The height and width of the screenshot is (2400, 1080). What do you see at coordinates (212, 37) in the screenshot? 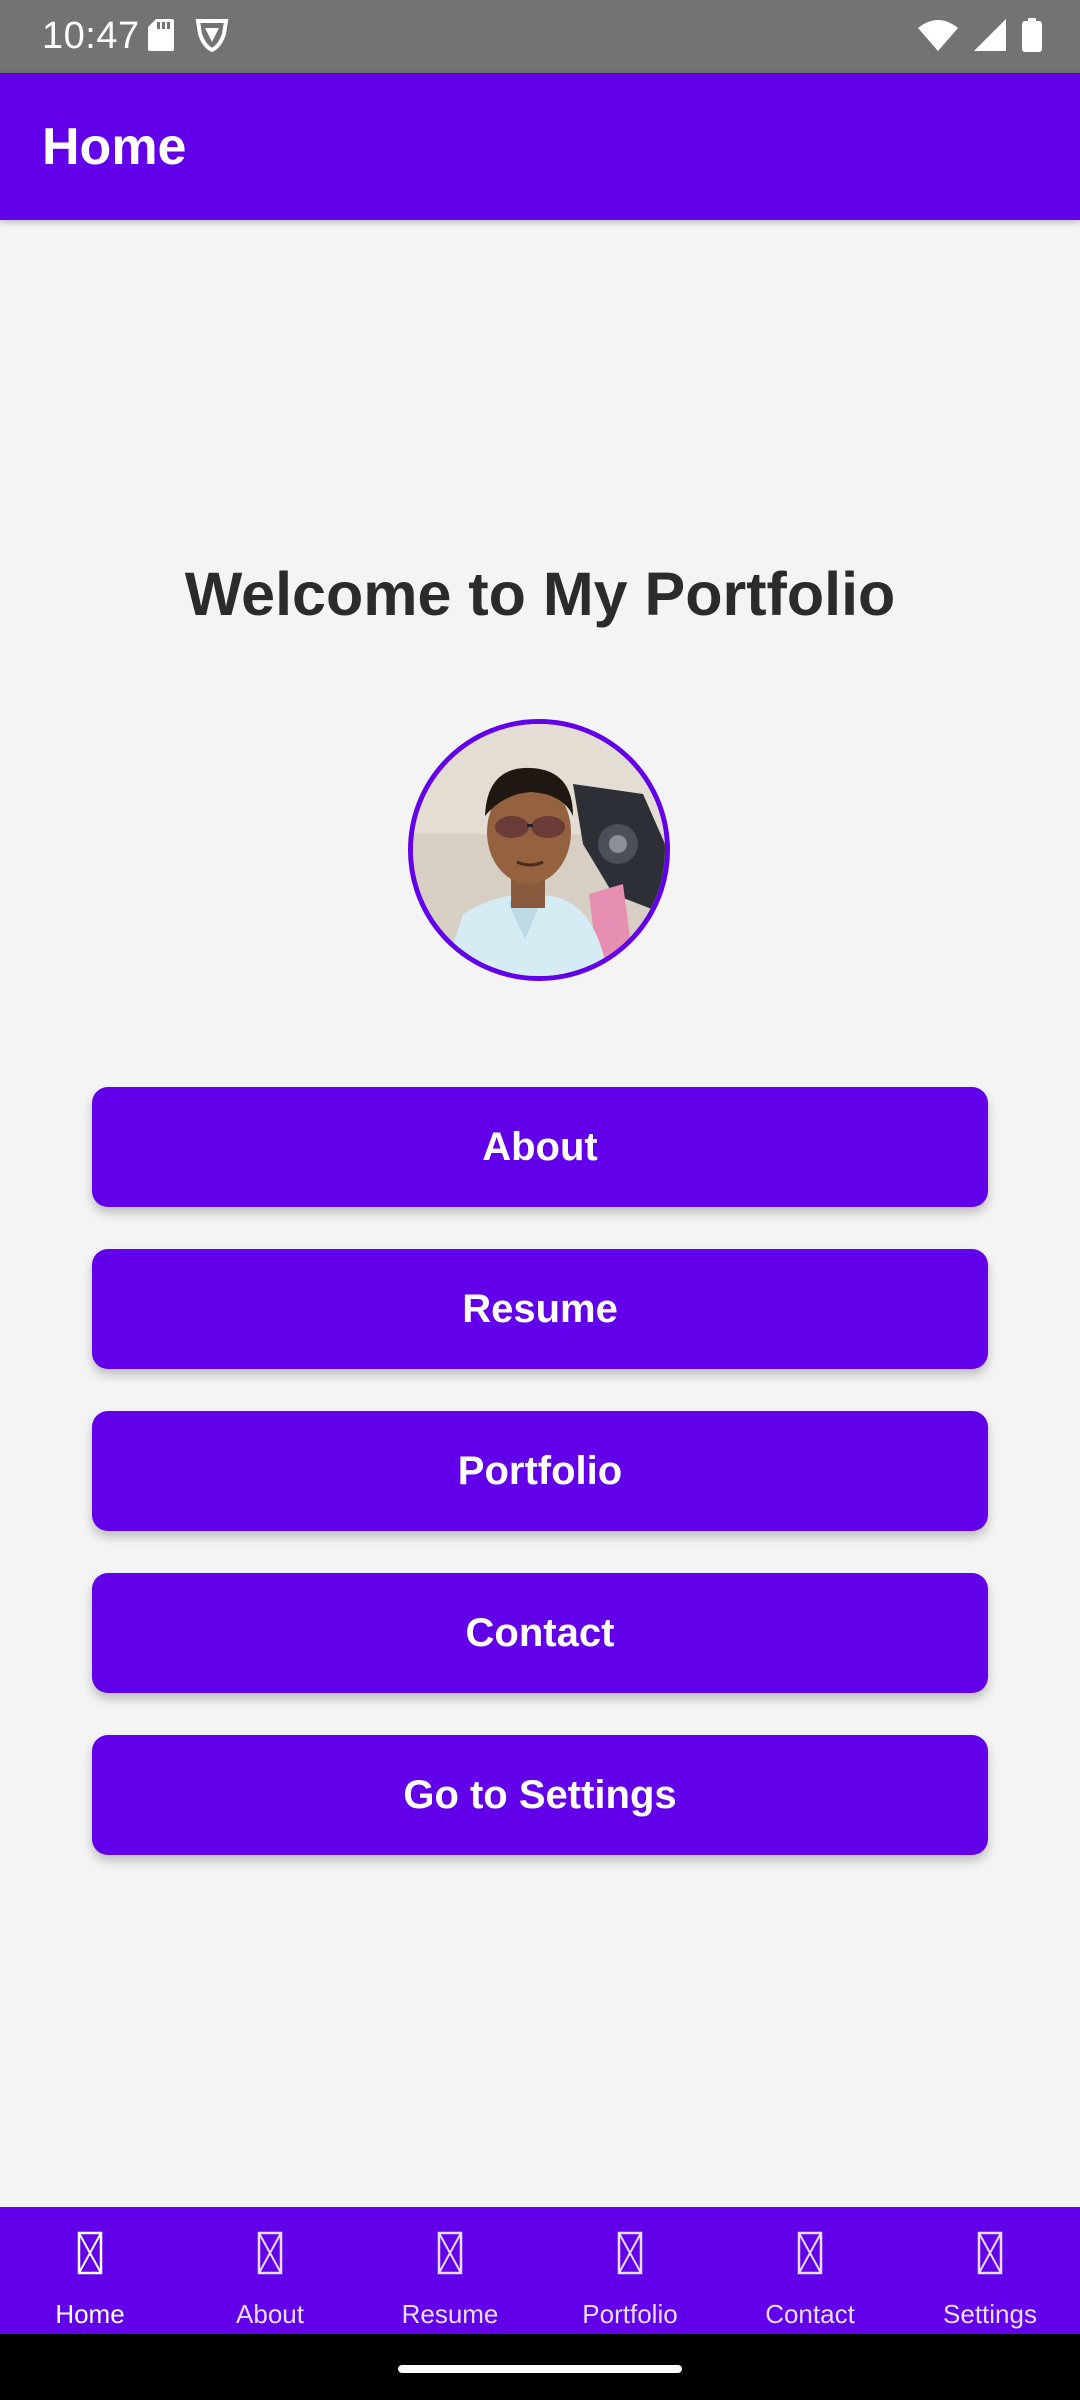
I see `vpn-shield-icon` at bounding box center [212, 37].